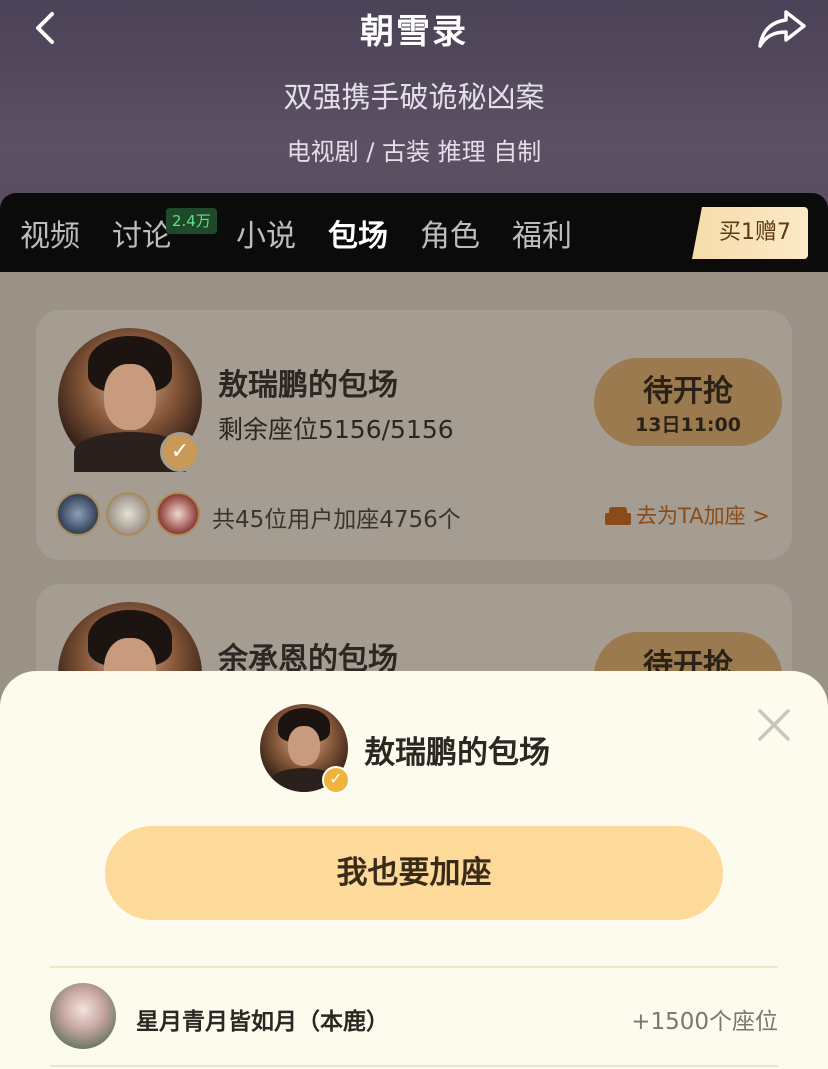 This screenshot has width=828, height=1069. What do you see at coordinates (414, 1017) in the screenshot?
I see `list-item: 星月青月皆如月（本鹿） +1500个座位` at bounding box center [414, 1017].